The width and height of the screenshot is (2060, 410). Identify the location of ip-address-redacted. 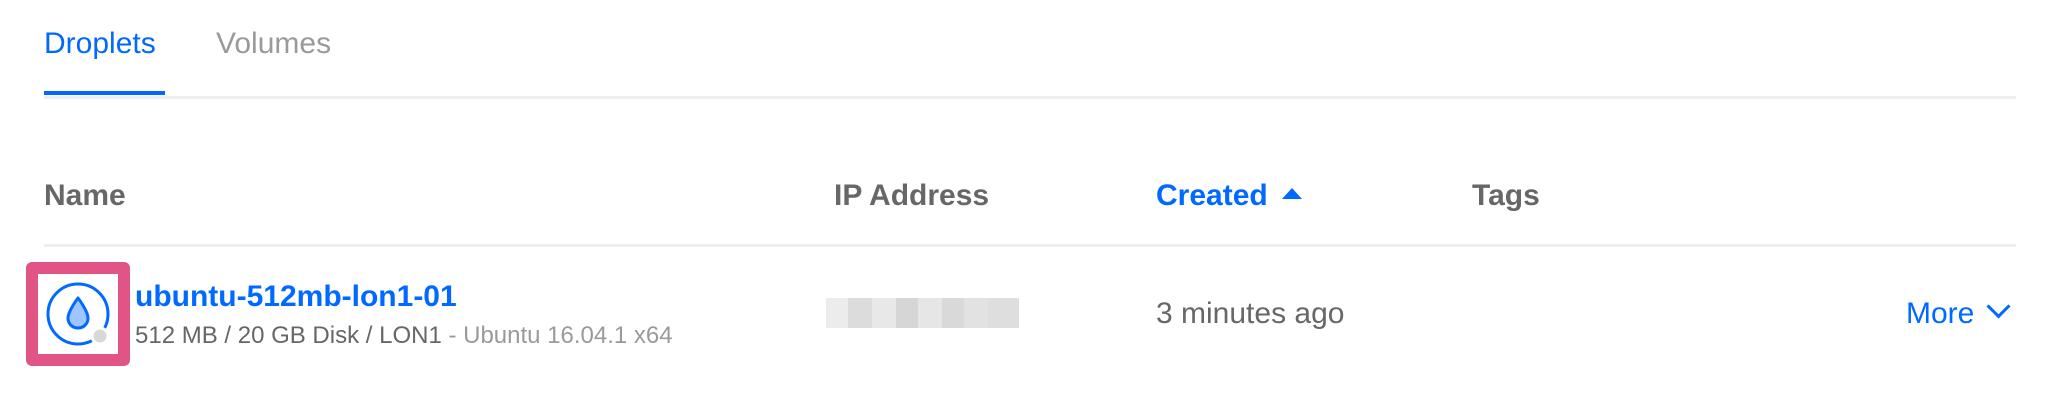
(922, 313).